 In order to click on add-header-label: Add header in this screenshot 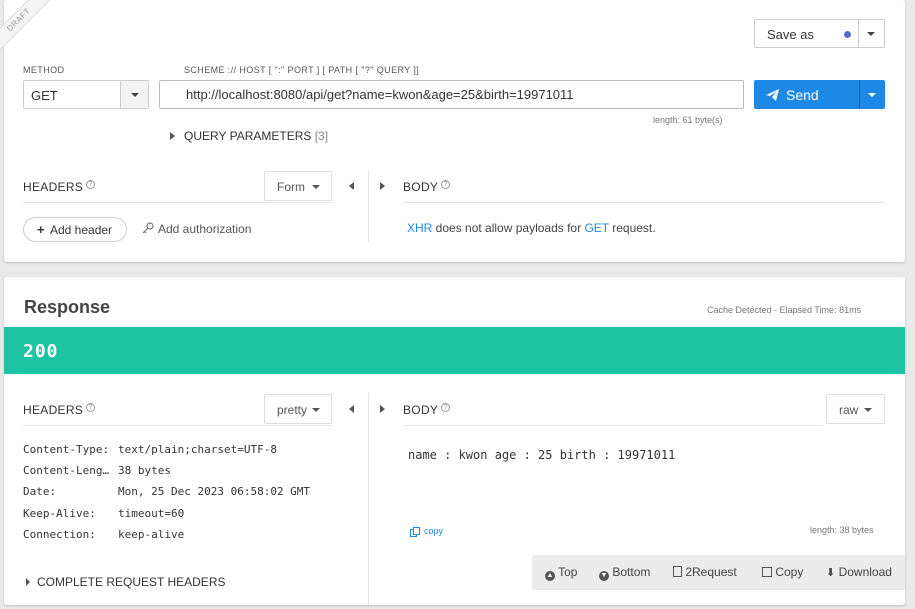, I will do `click(81, 230)`.